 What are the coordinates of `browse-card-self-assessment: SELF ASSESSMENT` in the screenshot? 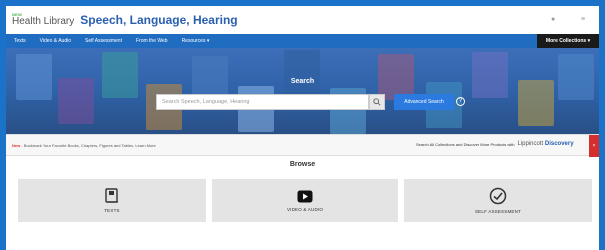 It's located at (498, 200).